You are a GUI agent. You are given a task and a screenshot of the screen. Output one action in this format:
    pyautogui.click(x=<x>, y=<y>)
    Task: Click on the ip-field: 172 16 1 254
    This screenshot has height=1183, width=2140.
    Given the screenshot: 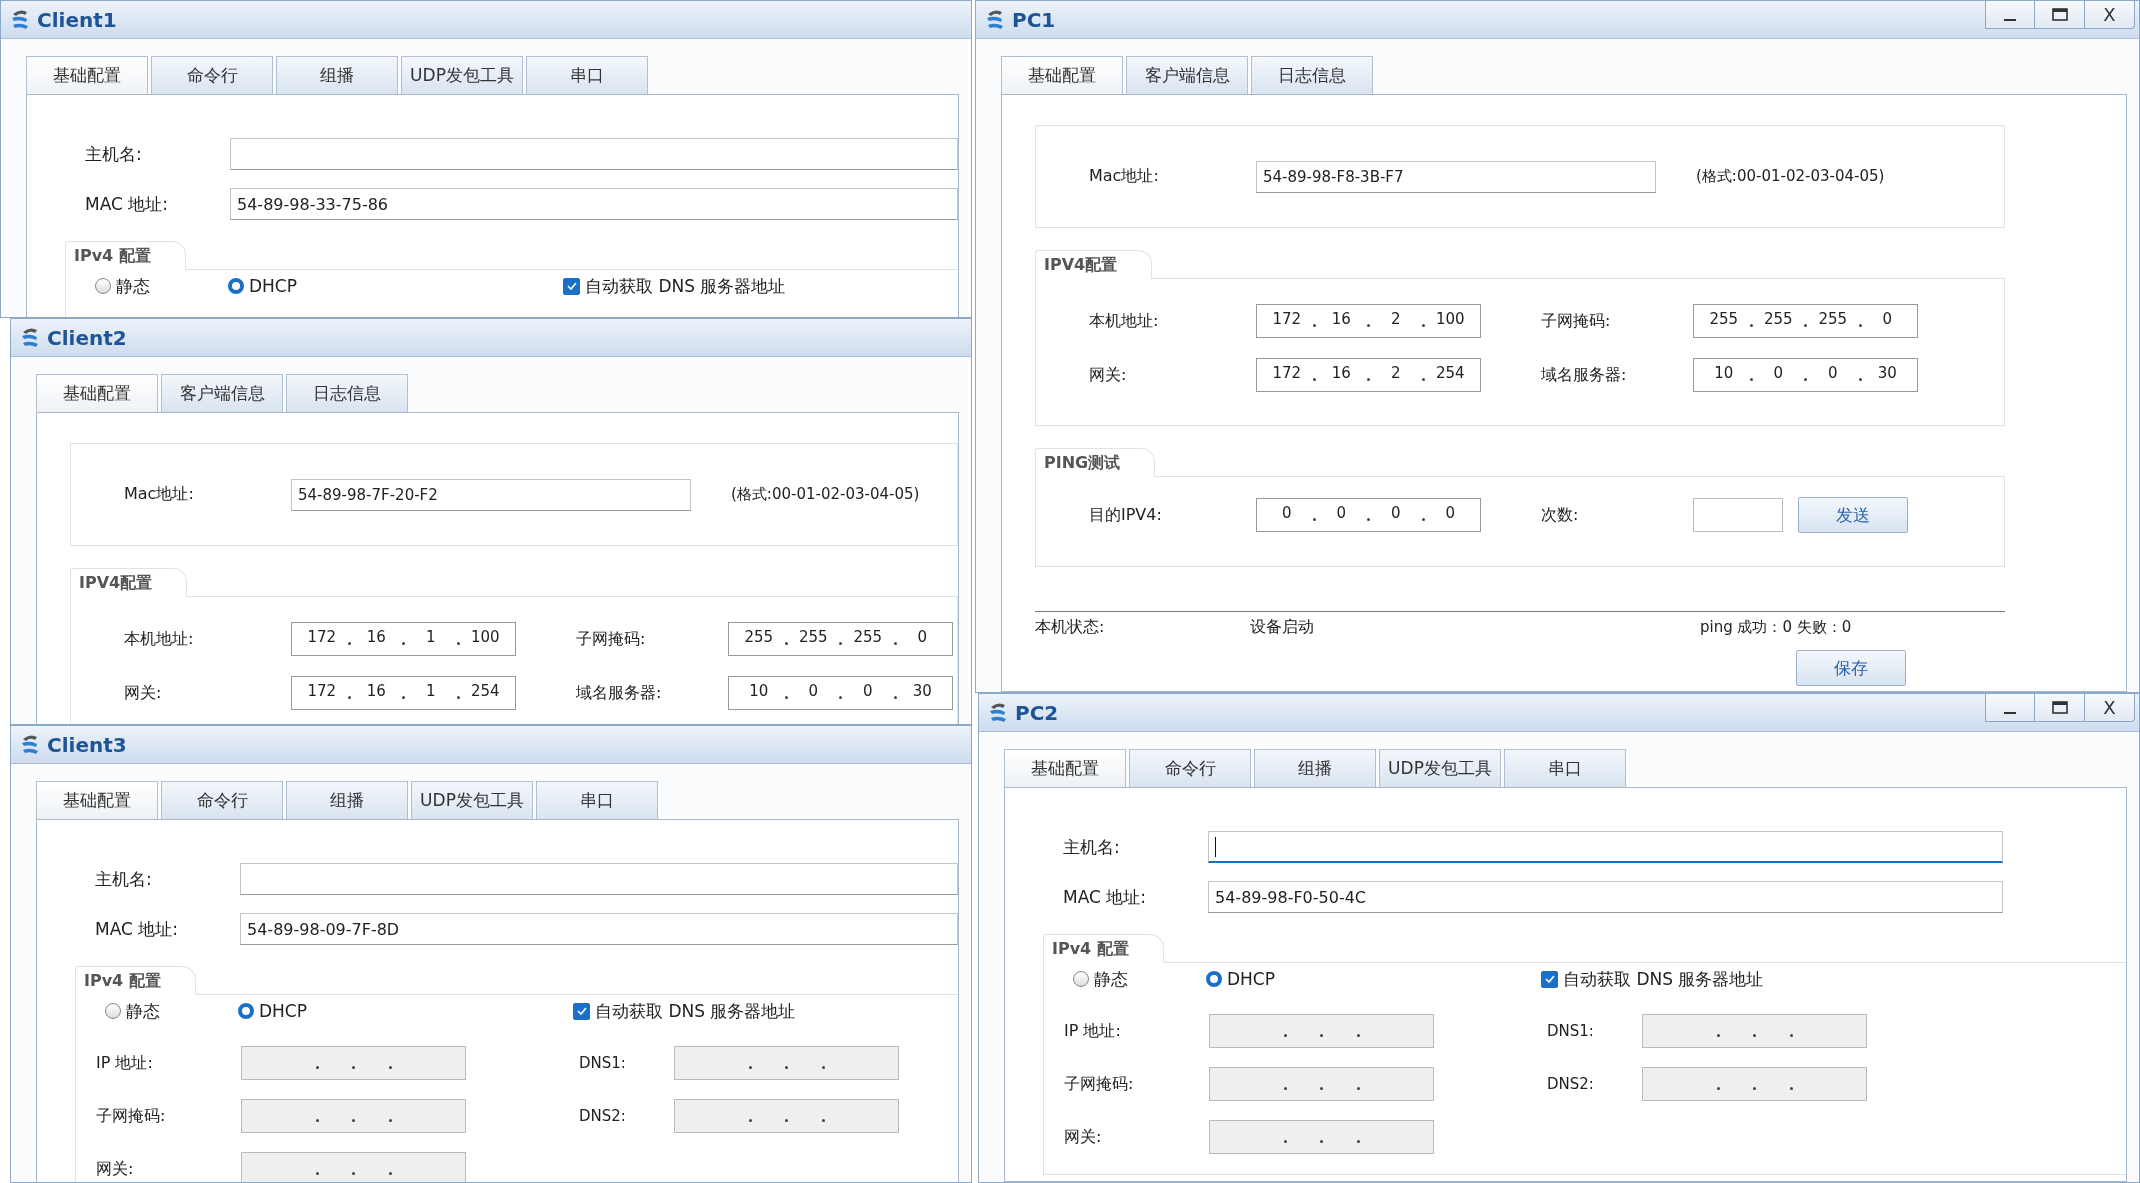 What is the action you would take?
    pyautogui.click(x=403, y=693)
    